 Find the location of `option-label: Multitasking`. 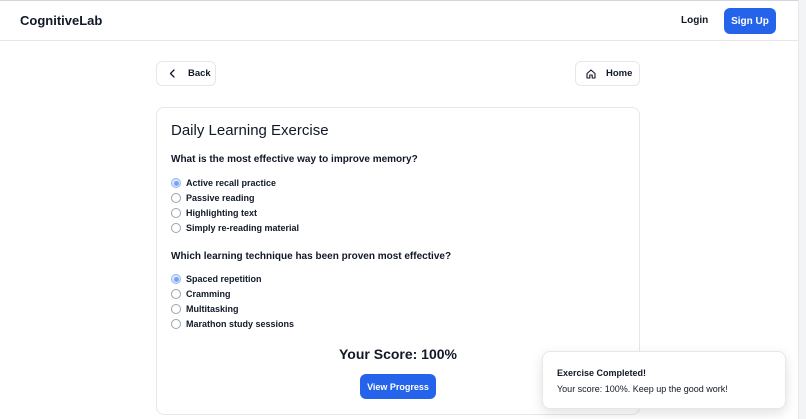

option-label: Multitasking is located at coordinates (212, 309).